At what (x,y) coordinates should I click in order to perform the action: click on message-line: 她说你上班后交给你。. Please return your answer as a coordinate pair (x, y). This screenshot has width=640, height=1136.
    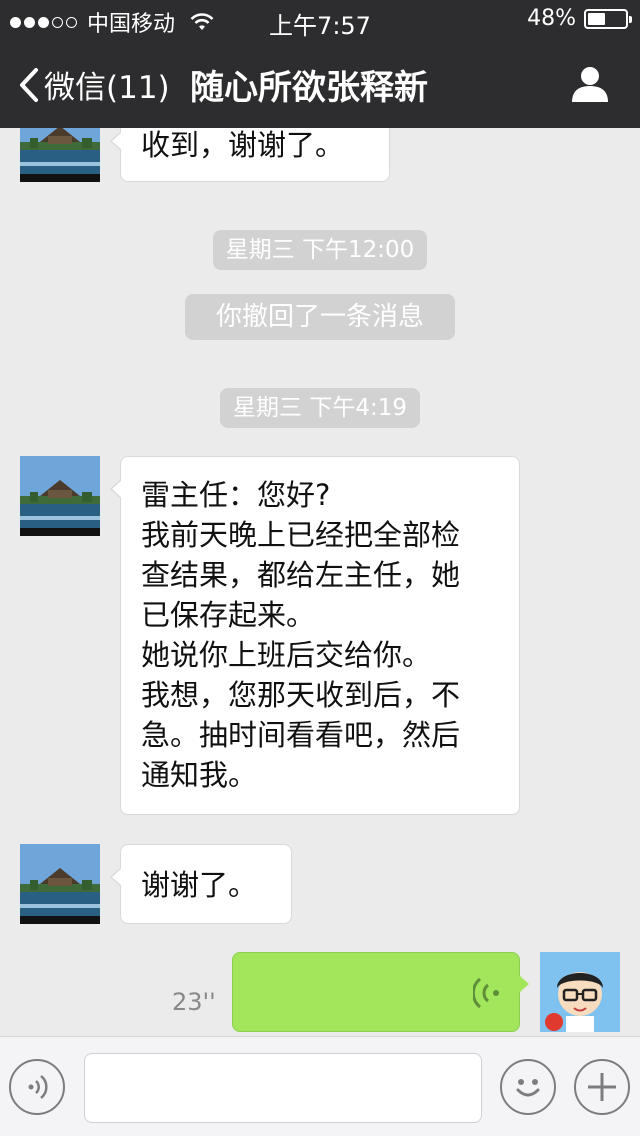
    Looking at the image, I should click on (286, 655).